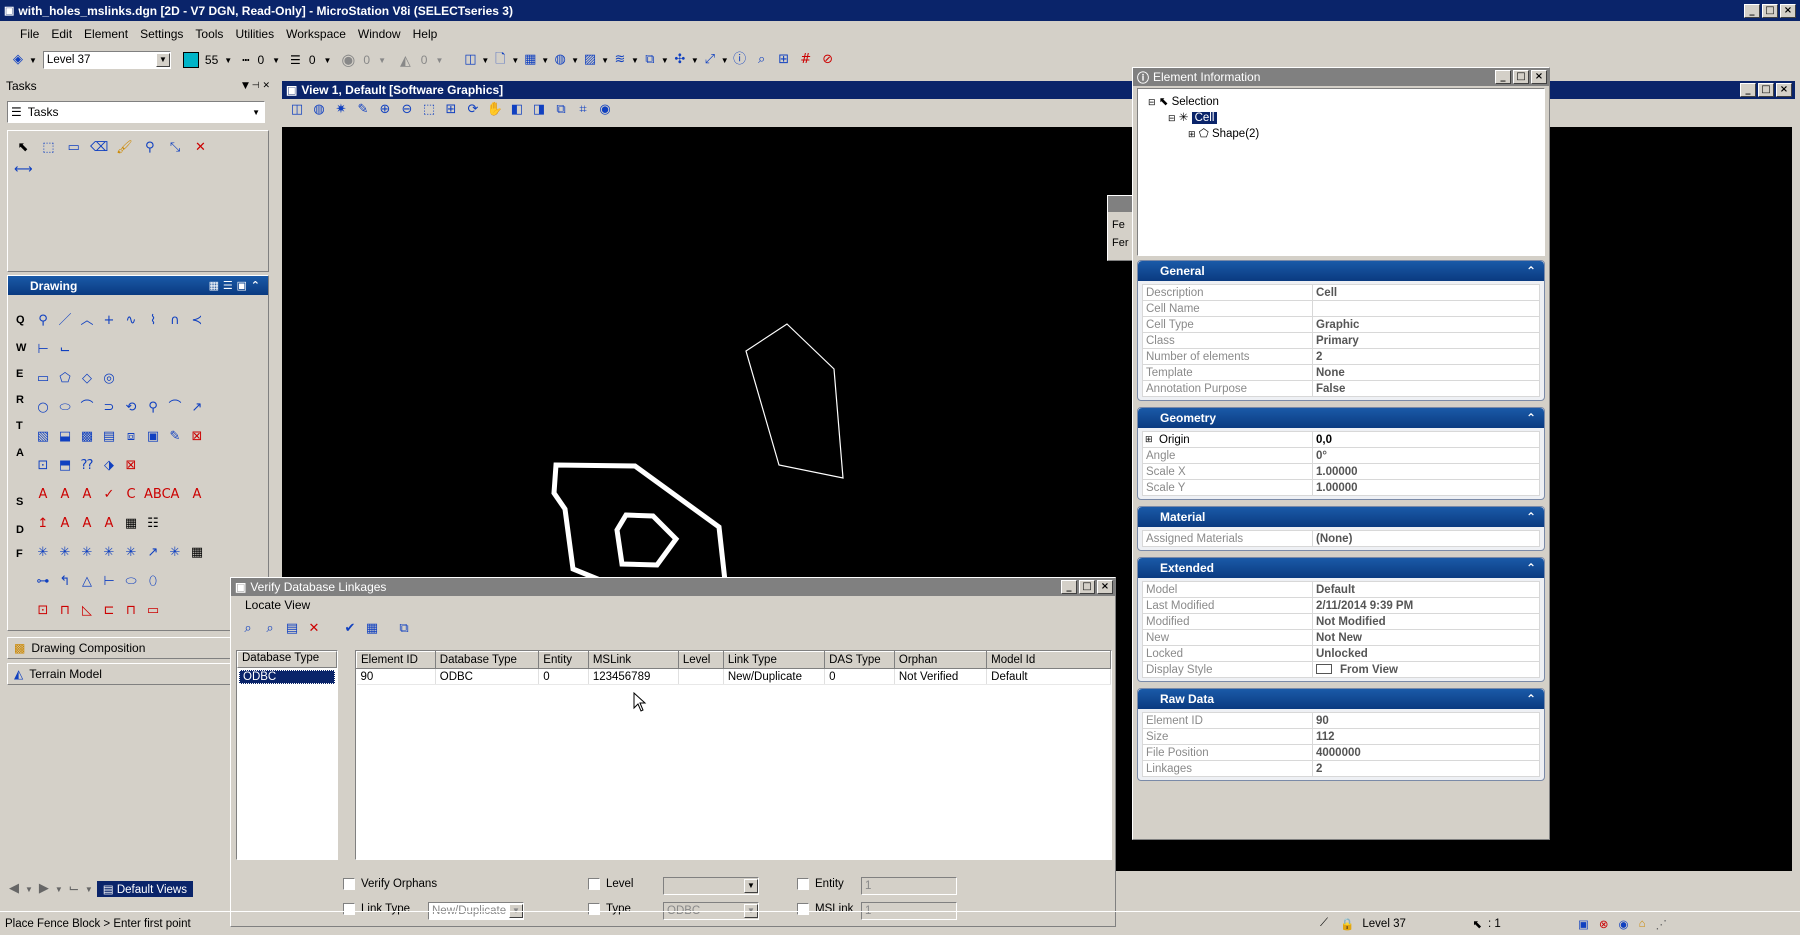 Image resolution: width=1800 pixels, height=935 pixels. What do you see at coordinates (859, 660) in the screenshot?
I see `column-header: DAS Type` at bounding box center [859, 660].